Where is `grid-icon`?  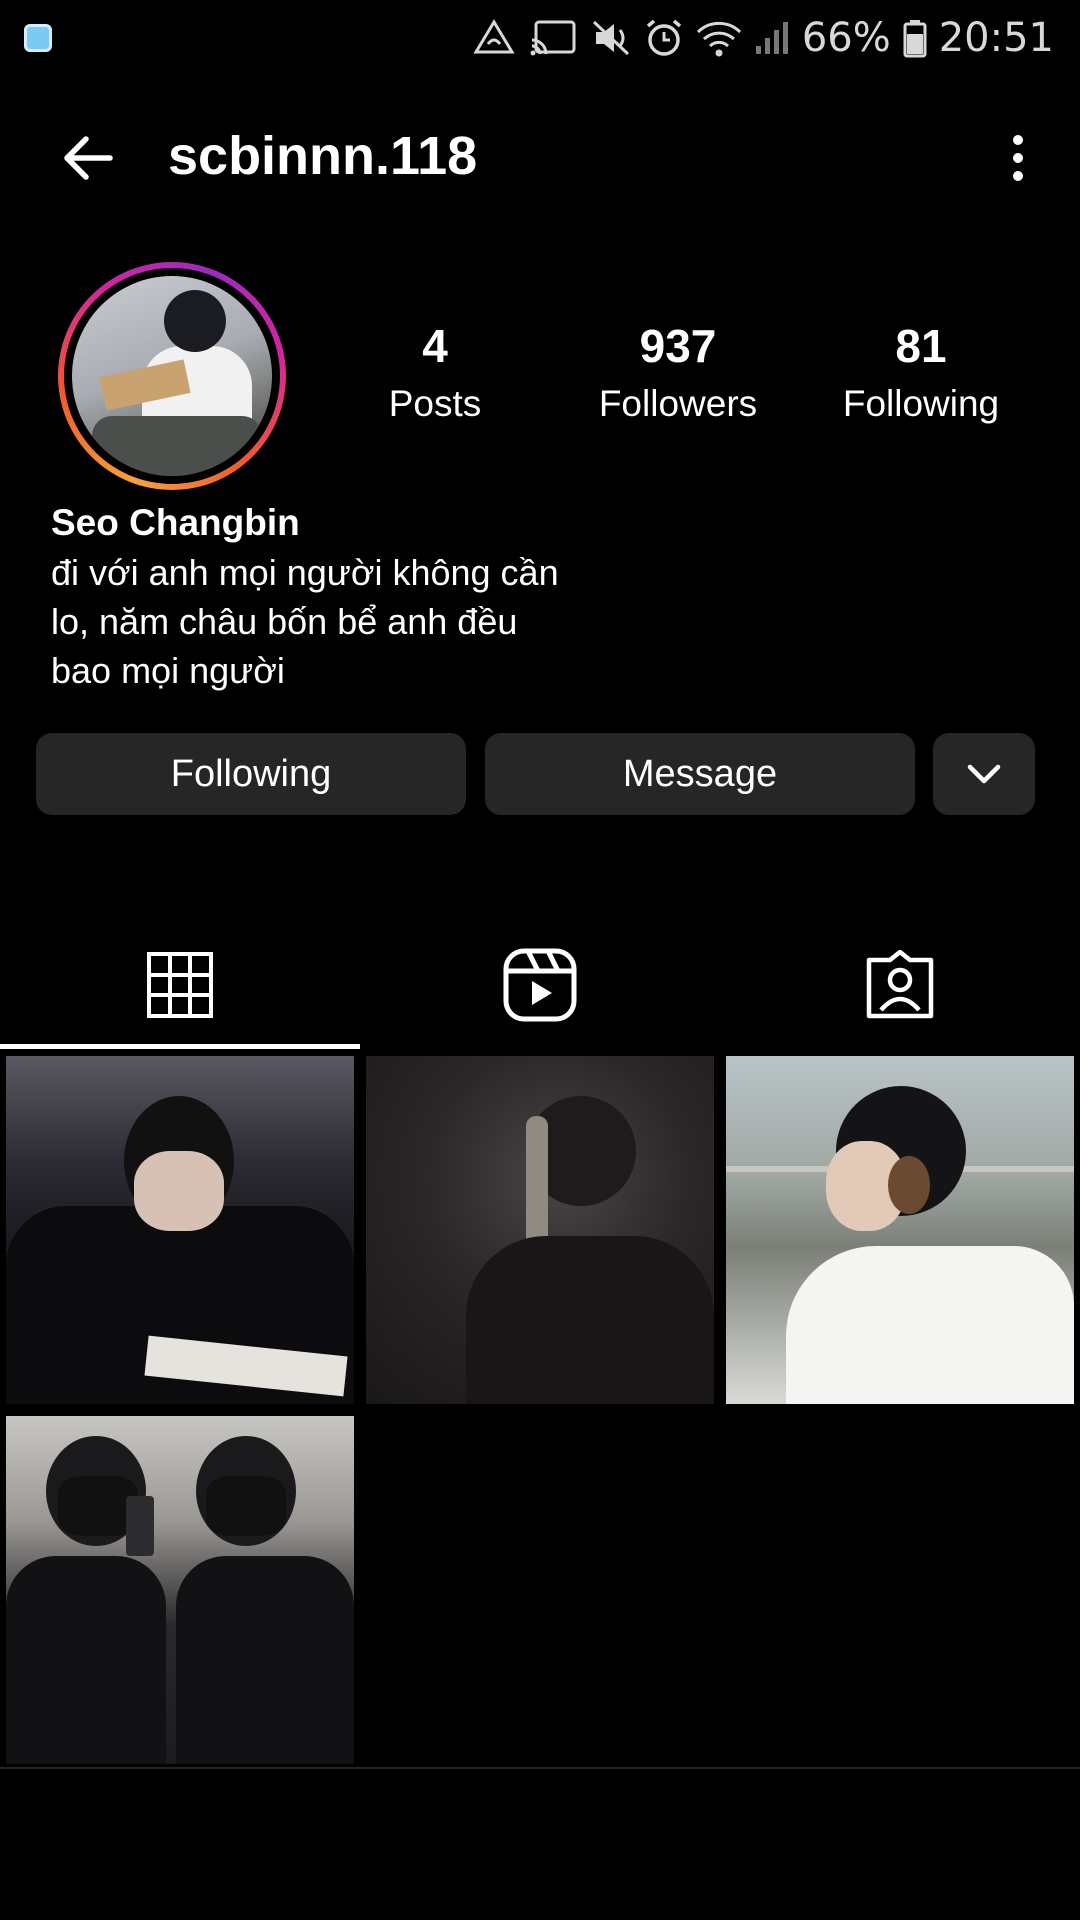 grid-icon is located at coordinates (180, 985).